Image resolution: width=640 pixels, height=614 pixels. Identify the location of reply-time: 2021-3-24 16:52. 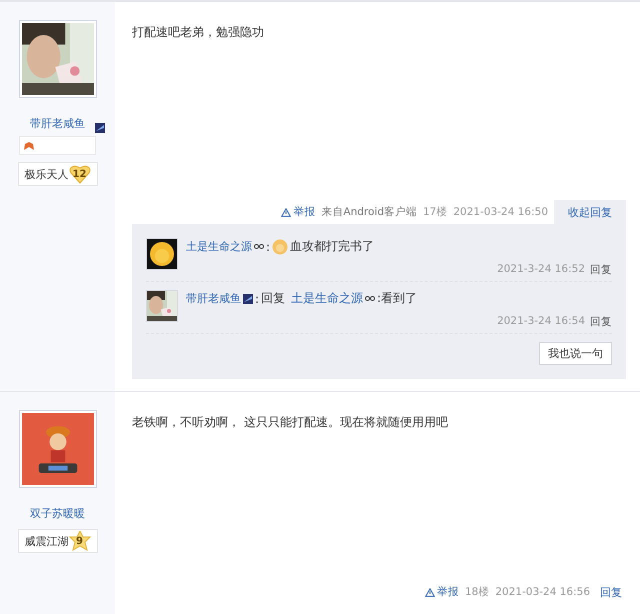
(541, 270).